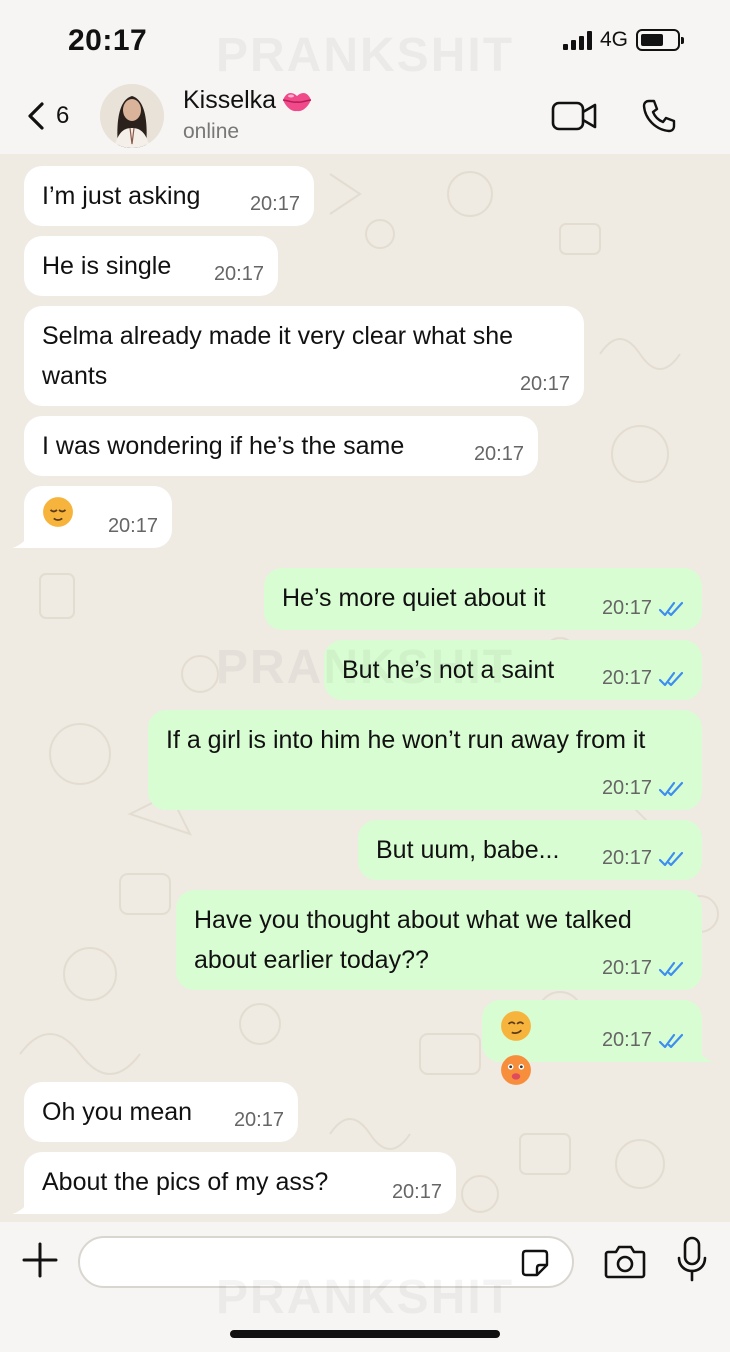 The height and width of the screenshot is (1352, 730). Describe the element at coordinates (513, 670) in the screenshot. I see `outgoing-message: But he’s not a saint 20:17` at that location.